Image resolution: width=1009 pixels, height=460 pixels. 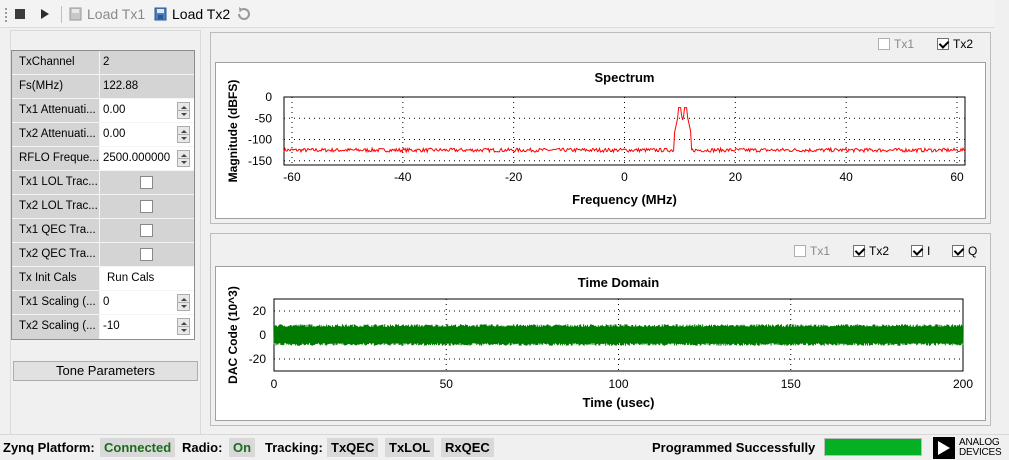 What do you see at coordinates (859, 251) in the screenshot?
I see `time-tx2-checkbox` at bounding box center [859, 251].